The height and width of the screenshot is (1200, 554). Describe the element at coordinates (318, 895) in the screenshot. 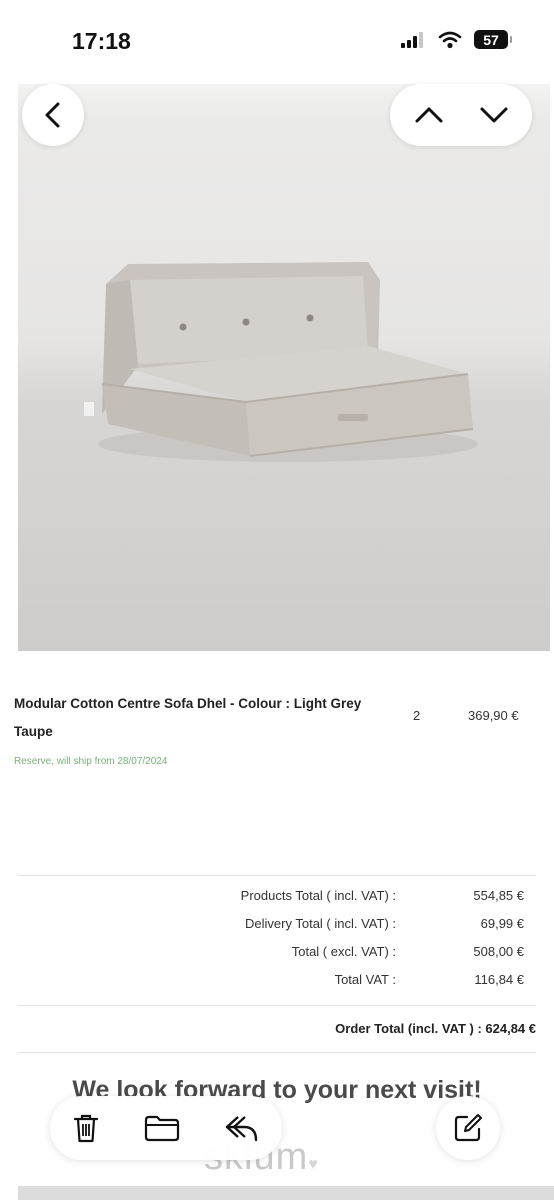

I see `total-label: Products Total ( incl. VAT) :` at that location.